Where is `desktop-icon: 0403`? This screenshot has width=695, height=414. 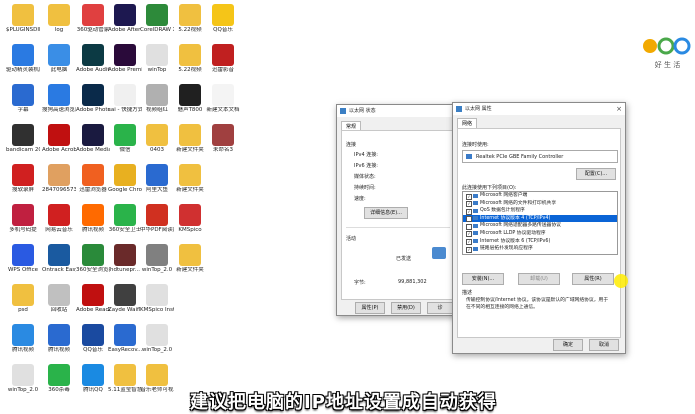 desktop-icon: 0403 is located at coordinates (157, 139).